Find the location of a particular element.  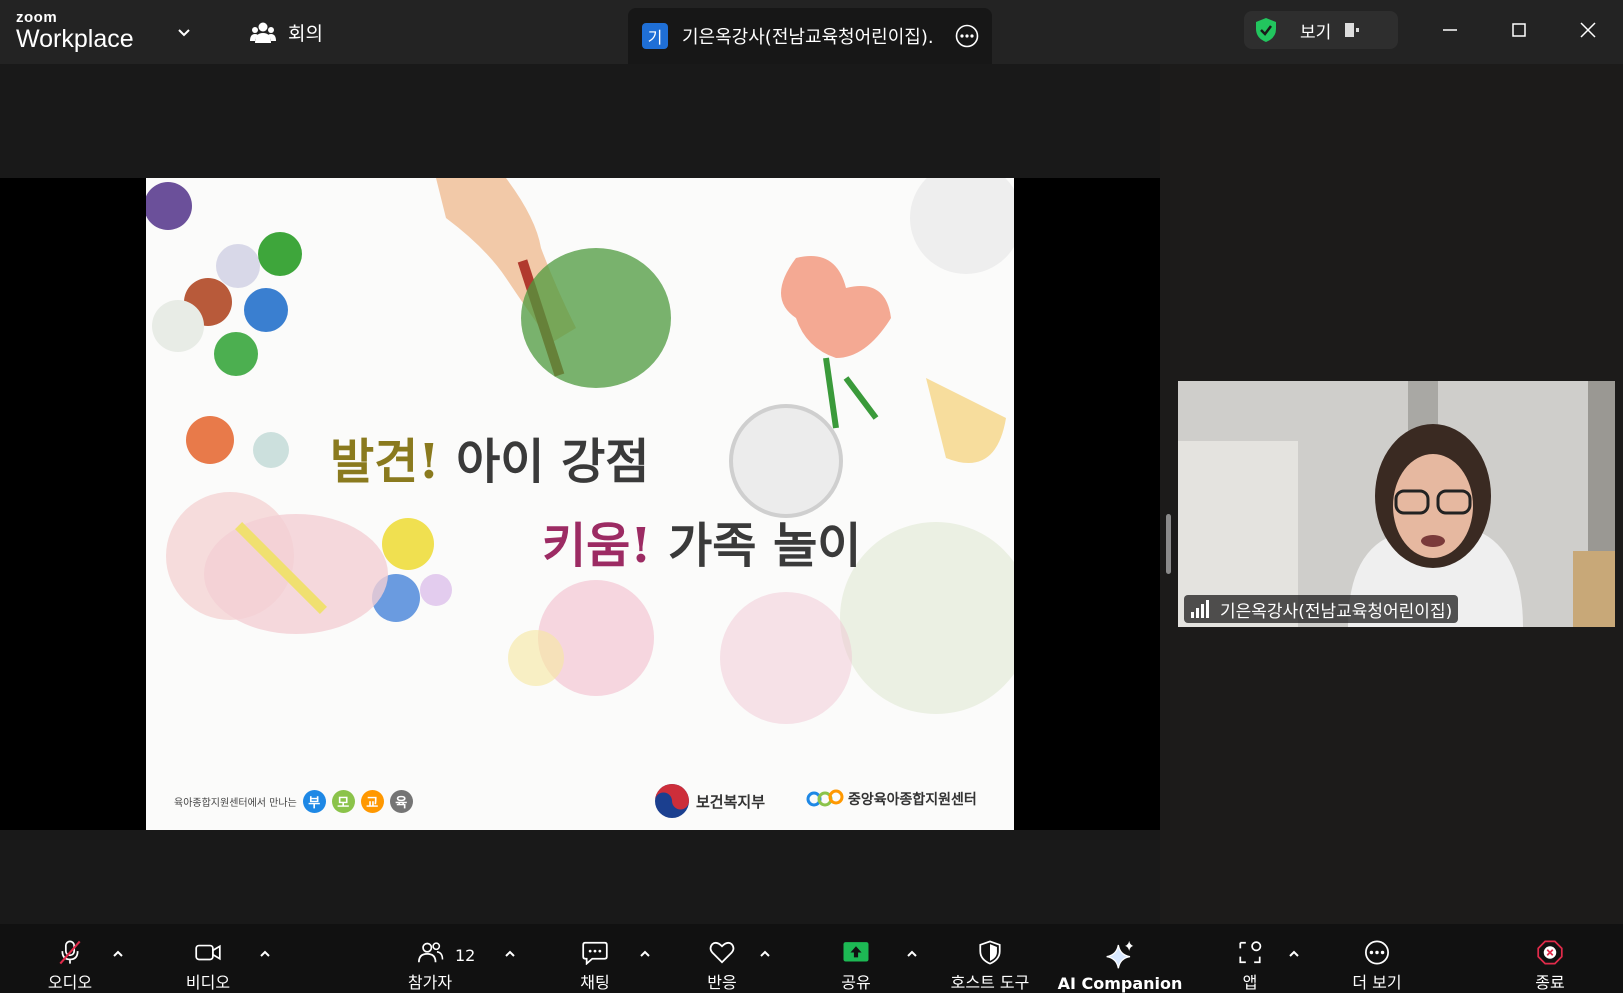

logo-zoom-text: zoom is located at coordinates (37, 17).